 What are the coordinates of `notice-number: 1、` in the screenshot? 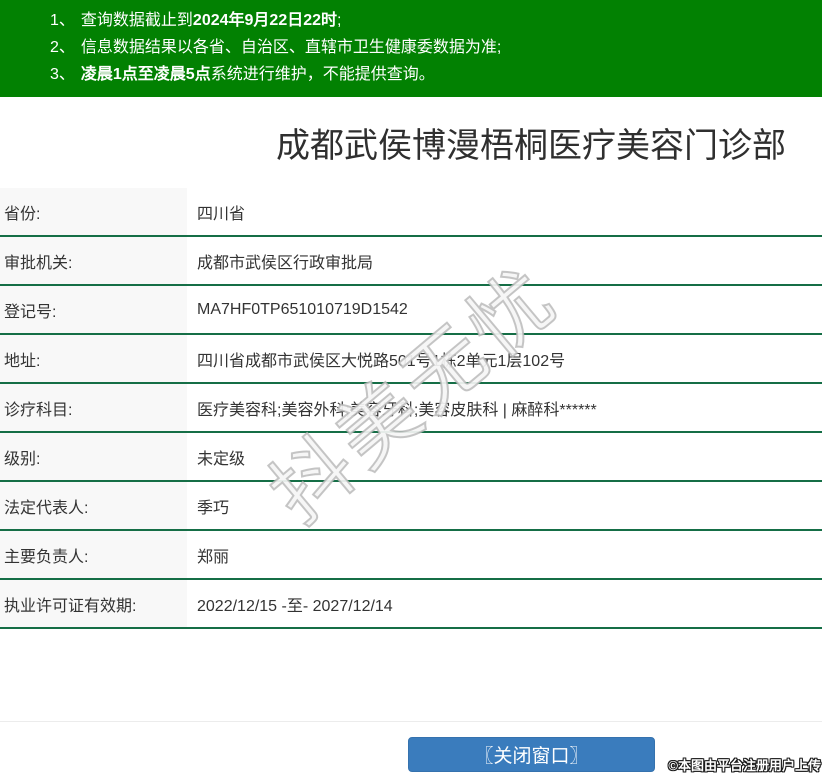 It's located at (62, 20).